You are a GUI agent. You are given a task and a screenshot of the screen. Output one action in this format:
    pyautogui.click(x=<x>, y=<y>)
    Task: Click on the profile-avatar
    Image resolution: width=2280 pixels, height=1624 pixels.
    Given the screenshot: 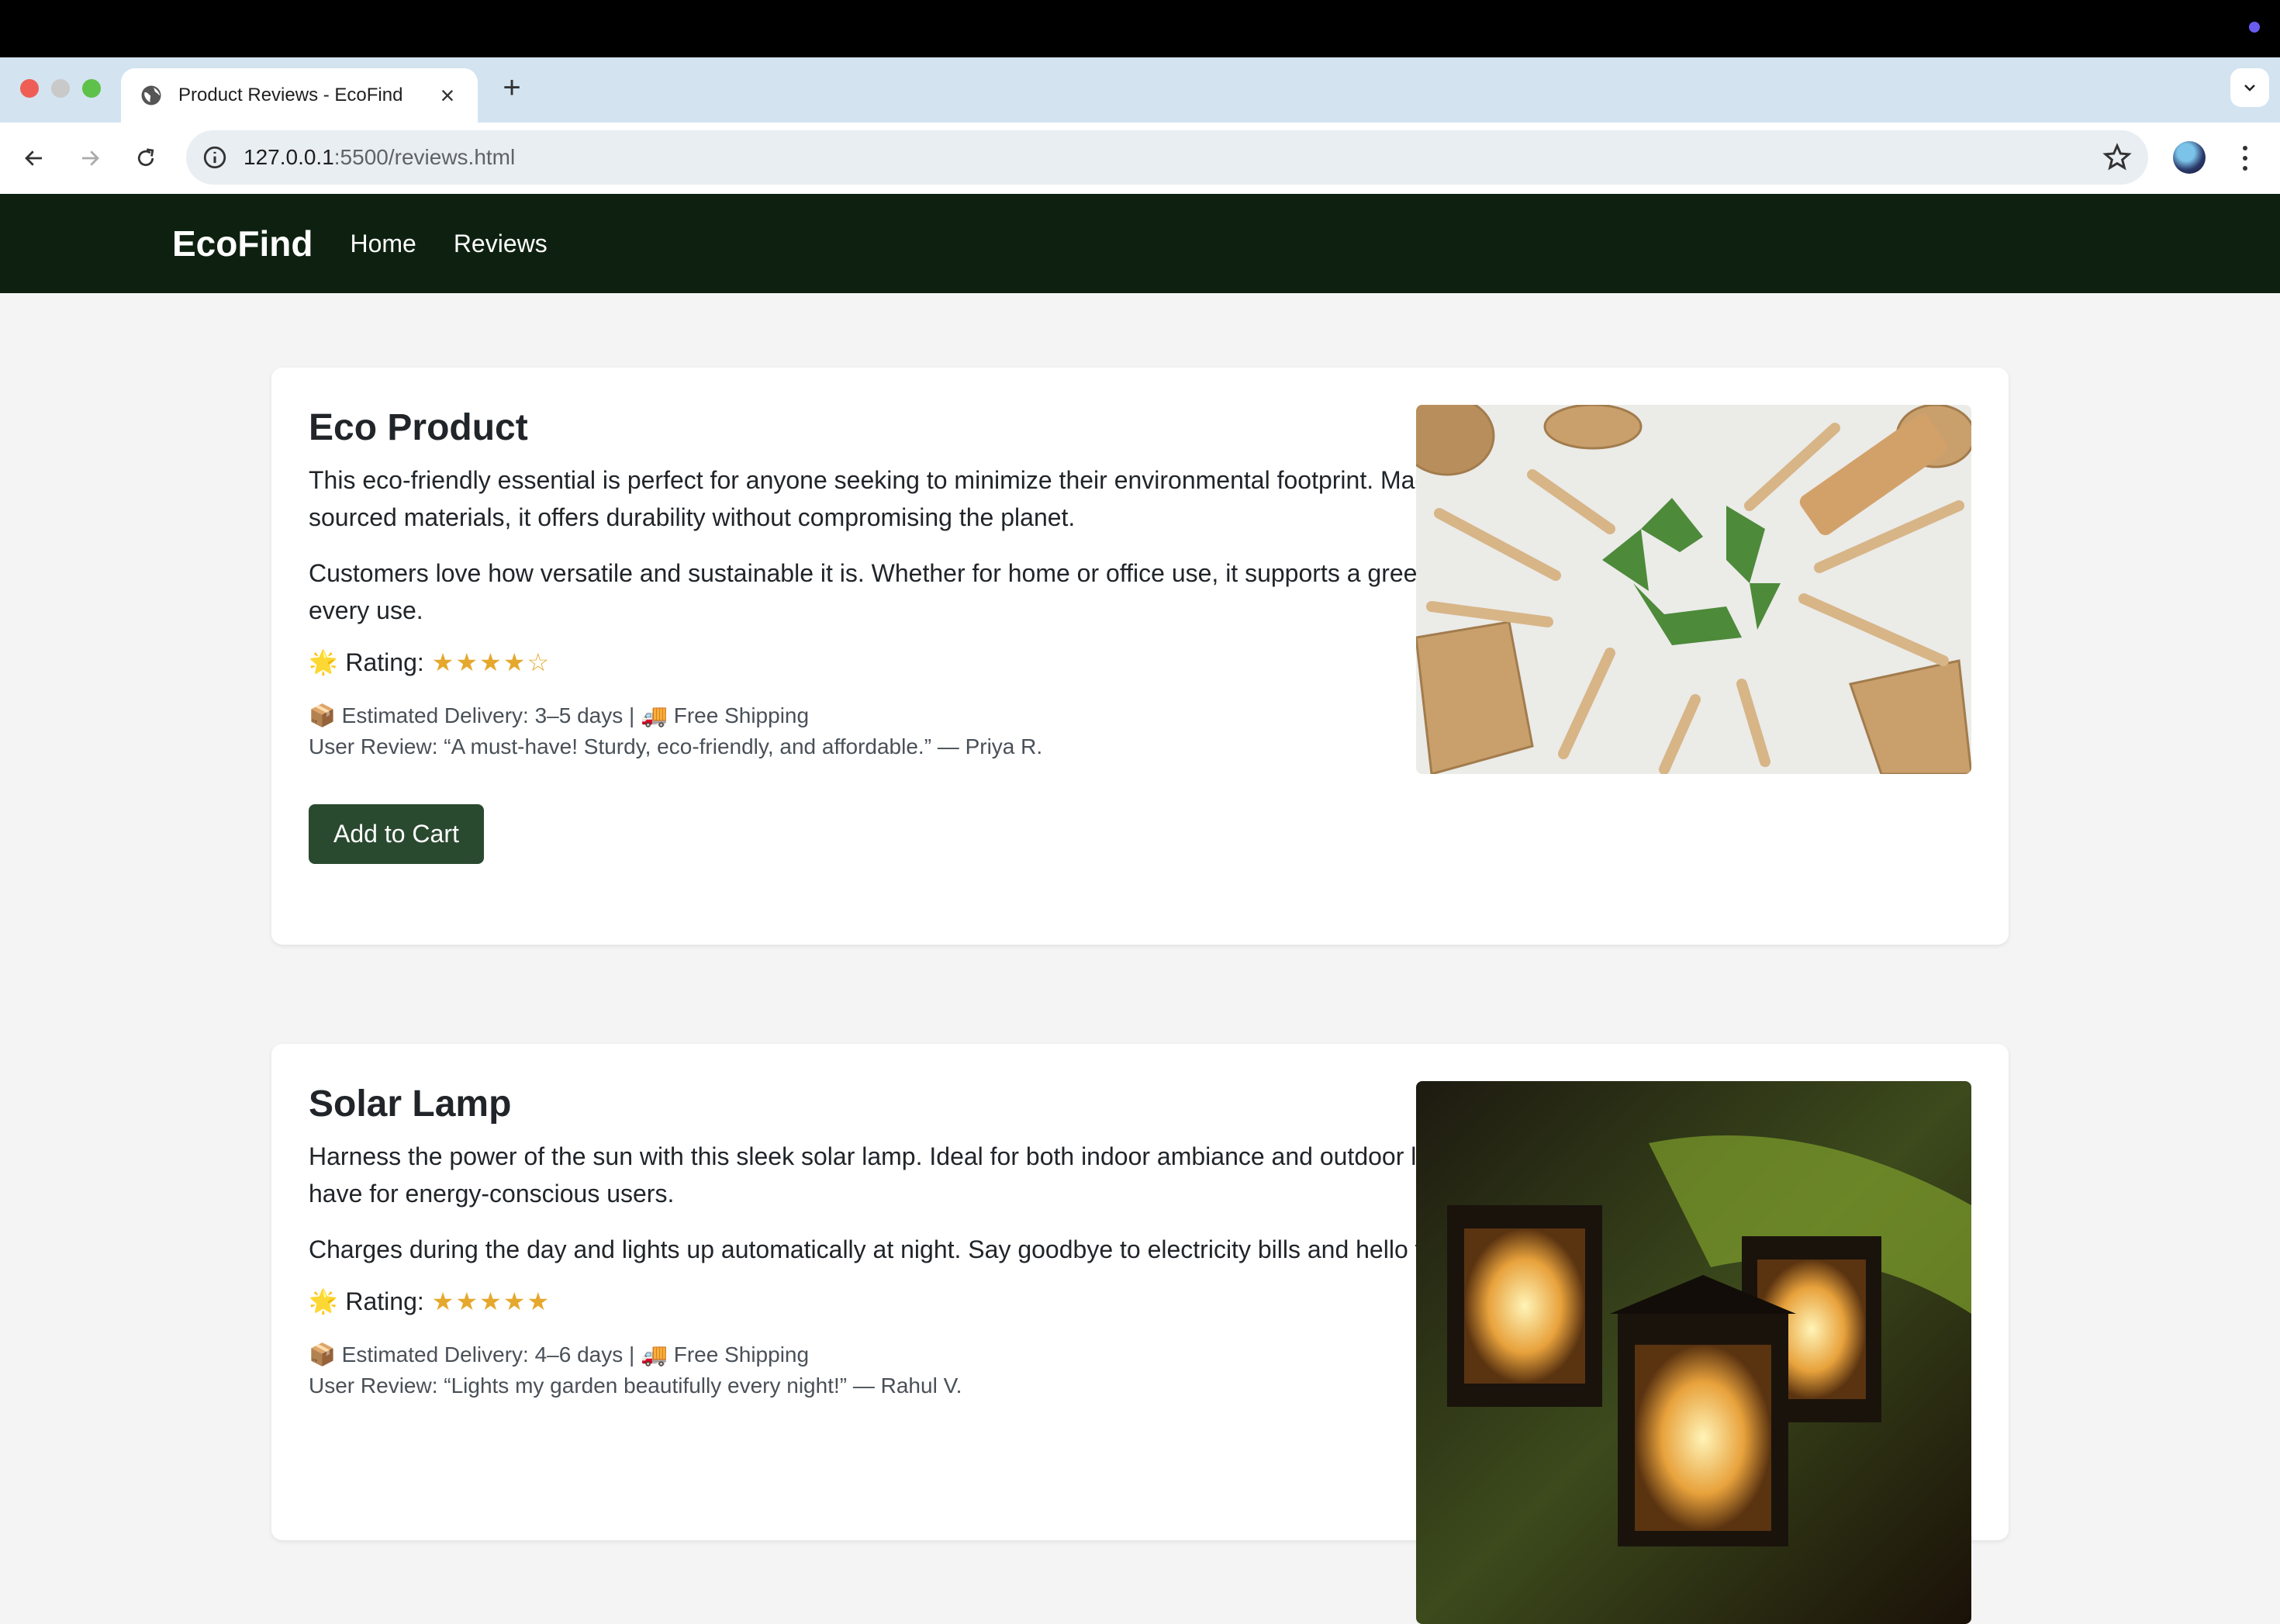 What is the action you would take?
    pyautogui.click(x=2189, y=157)
    